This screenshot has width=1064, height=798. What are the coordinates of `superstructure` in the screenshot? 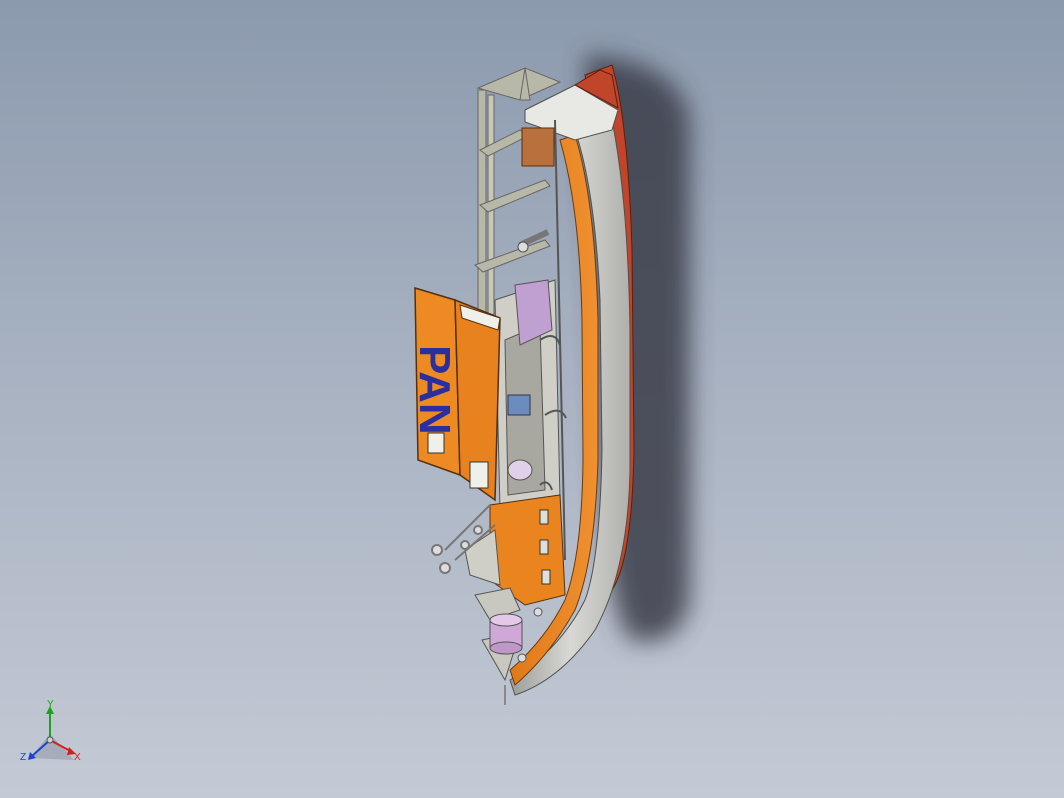 It's located at (530, 395).